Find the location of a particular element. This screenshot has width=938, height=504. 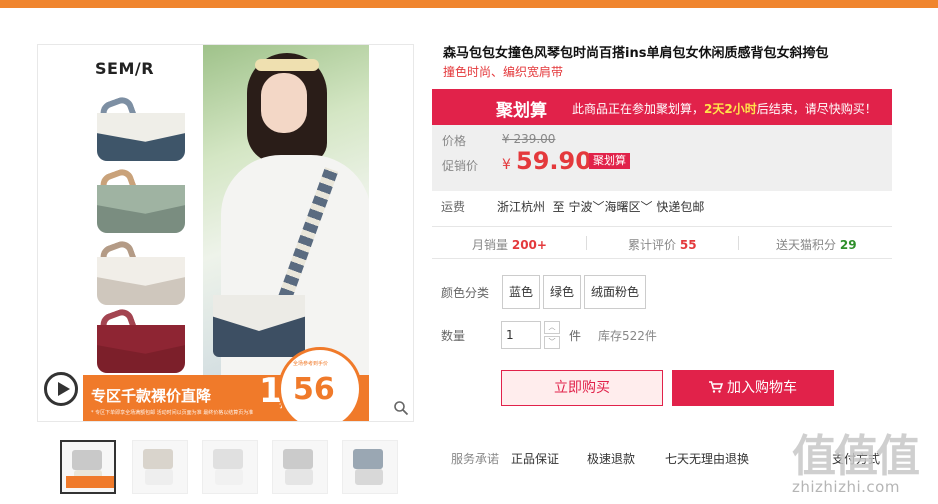

juhuasuan-text: 此商品正在参加聚划算，2天2小时后结束，请尽快购买！ is located at coordinates (724, 109).